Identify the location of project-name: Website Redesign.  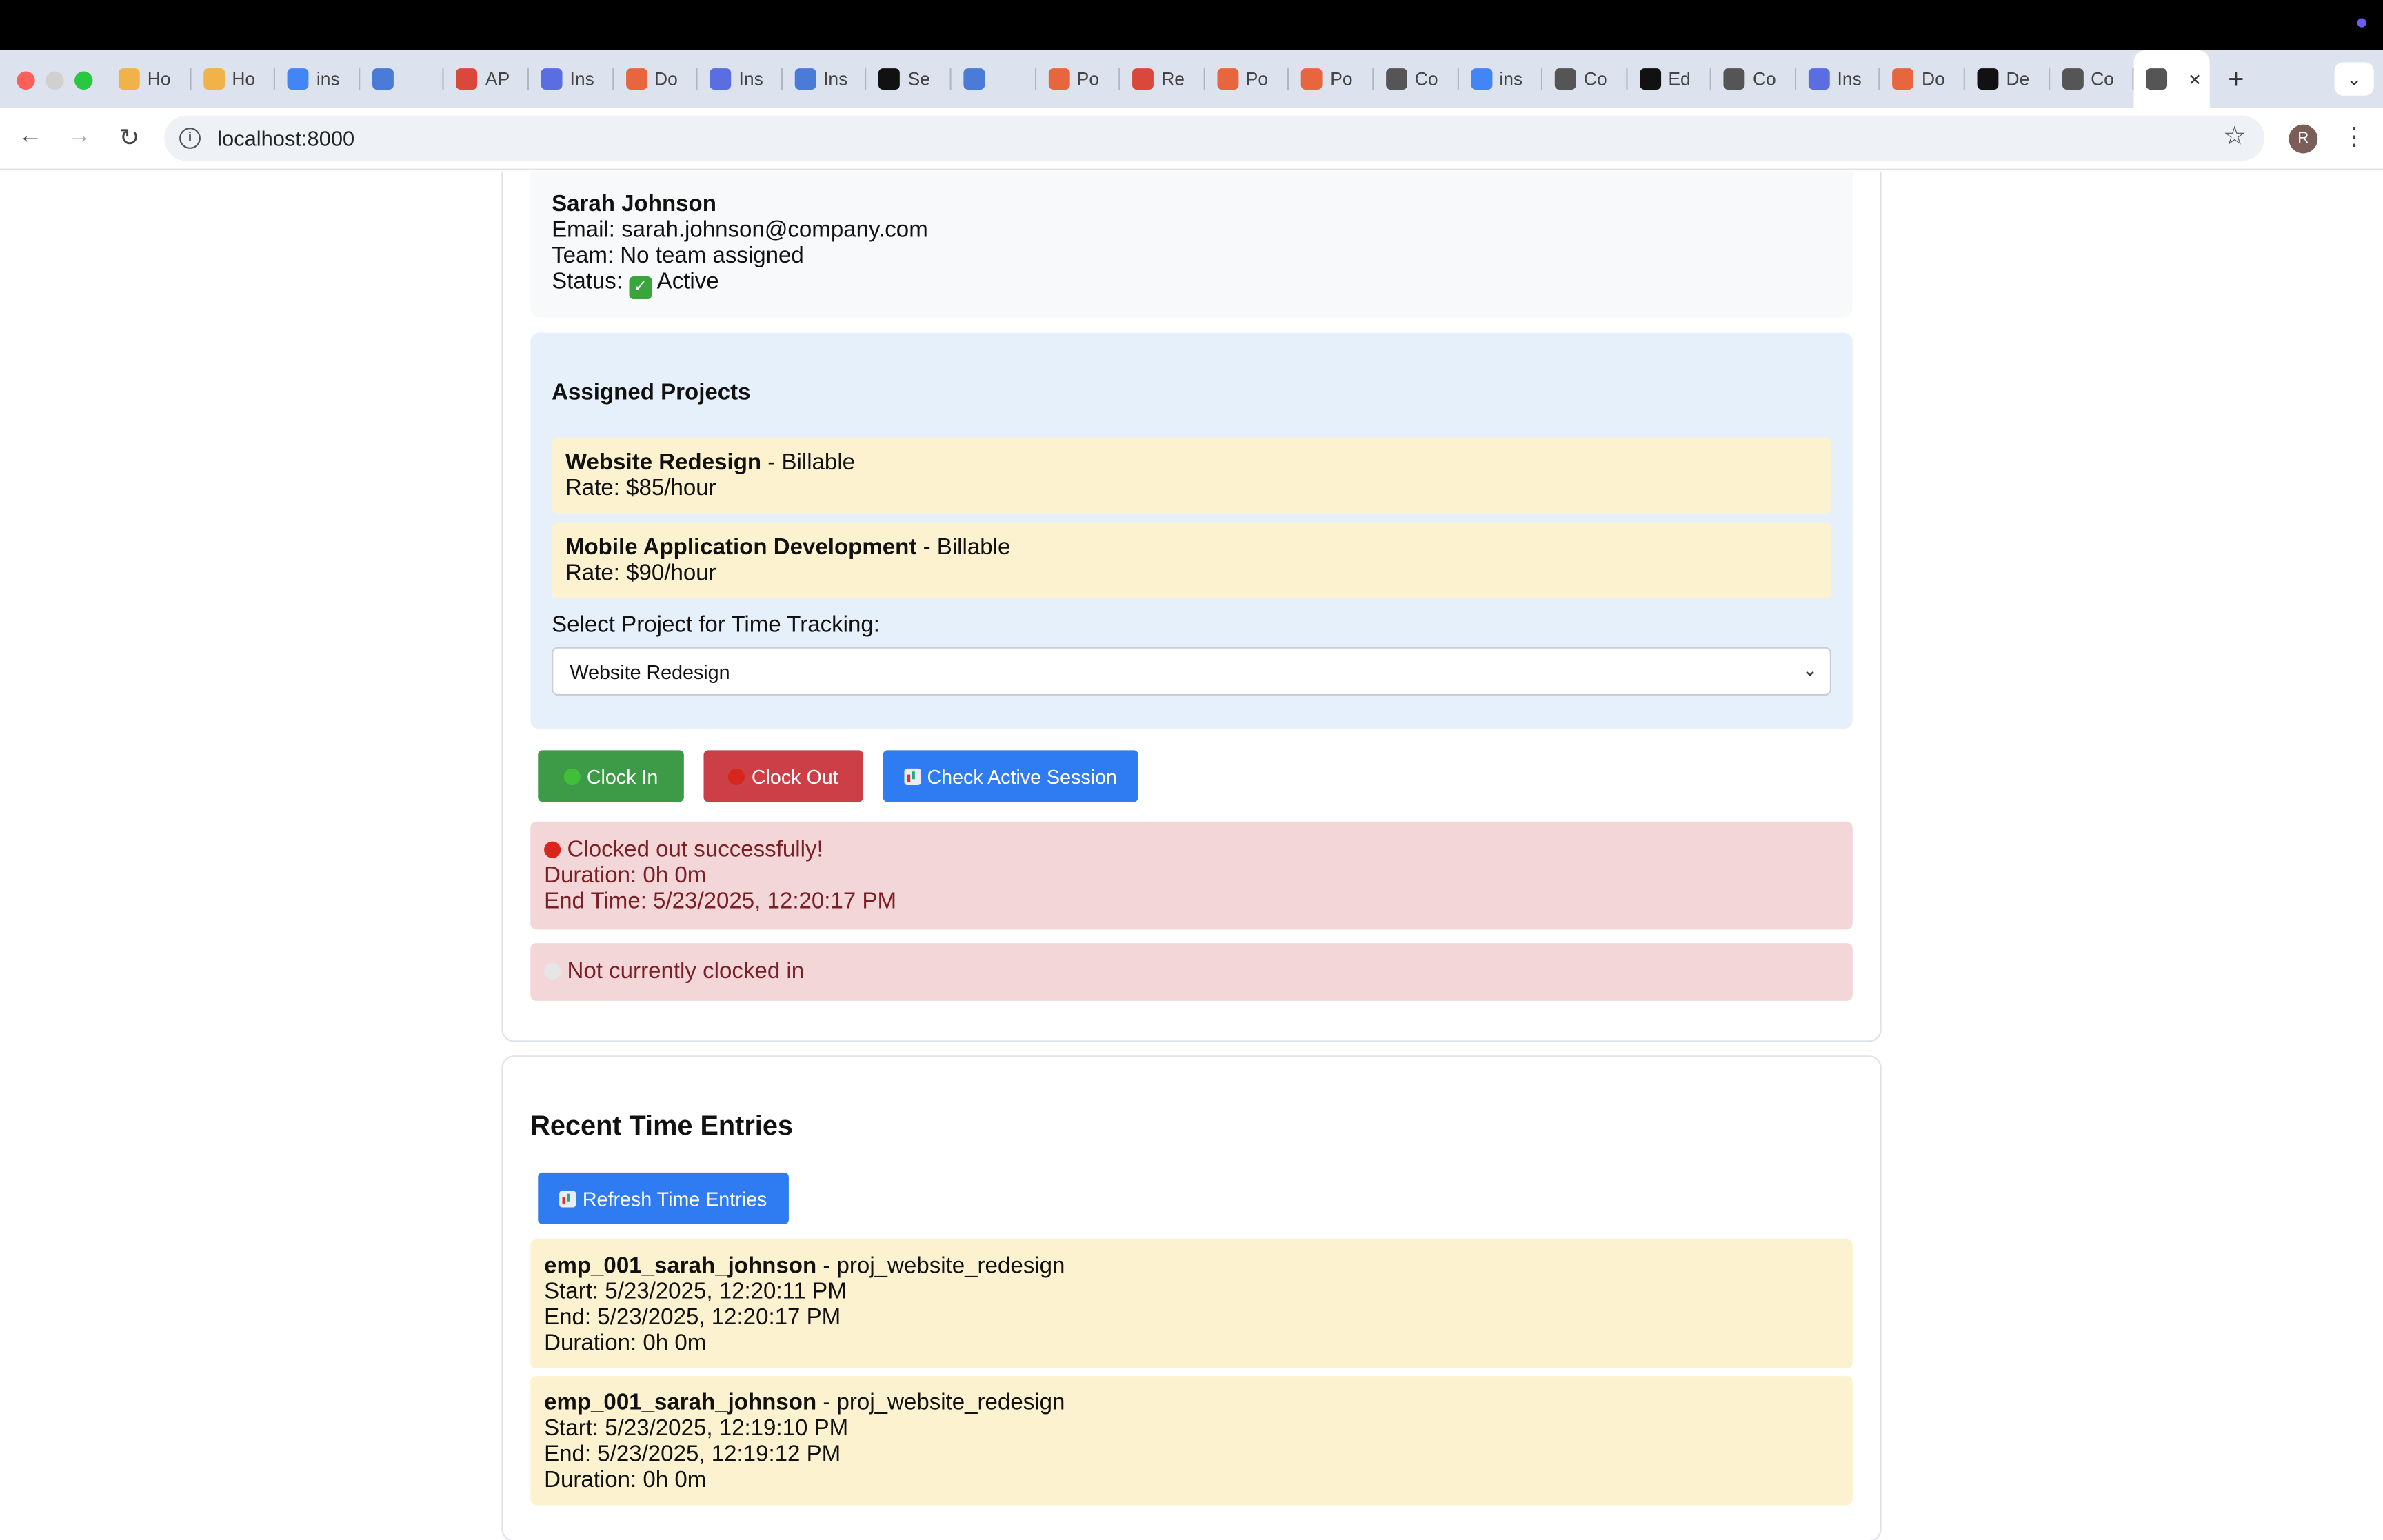
(663, 463).